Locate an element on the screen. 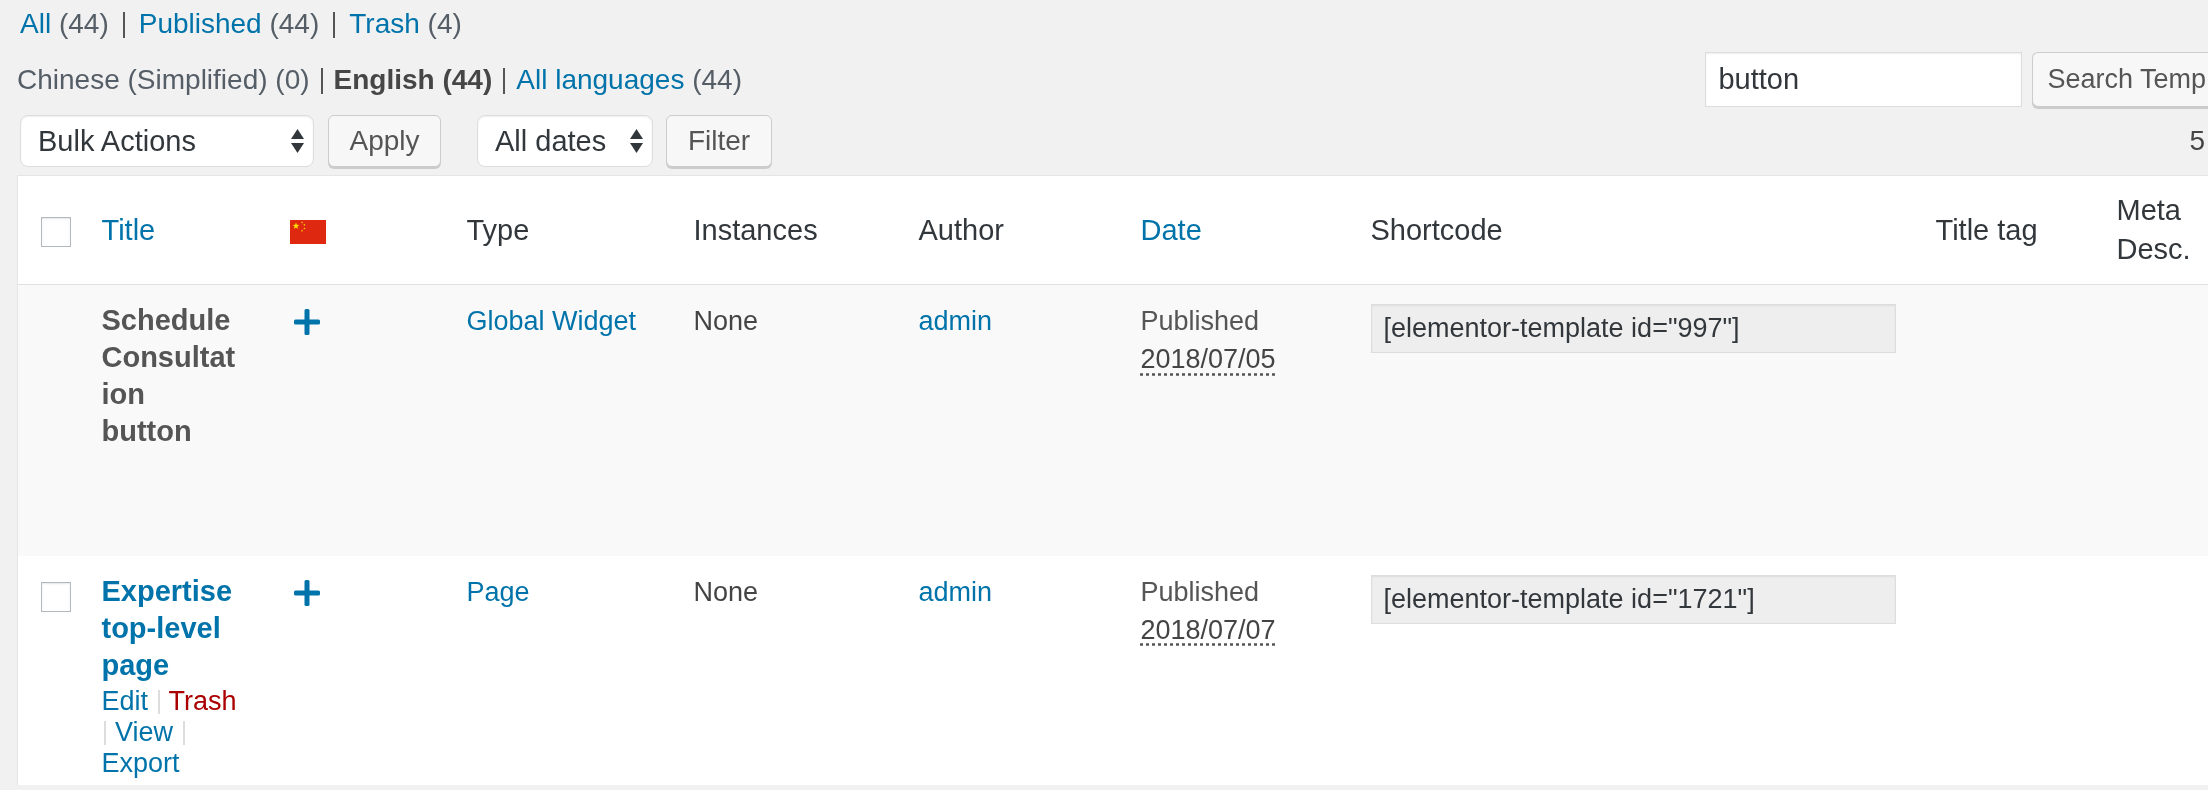 The height and width of the screenshot is (790, 2208). column-header: Shortcode is located at coordinates (1436, 229).